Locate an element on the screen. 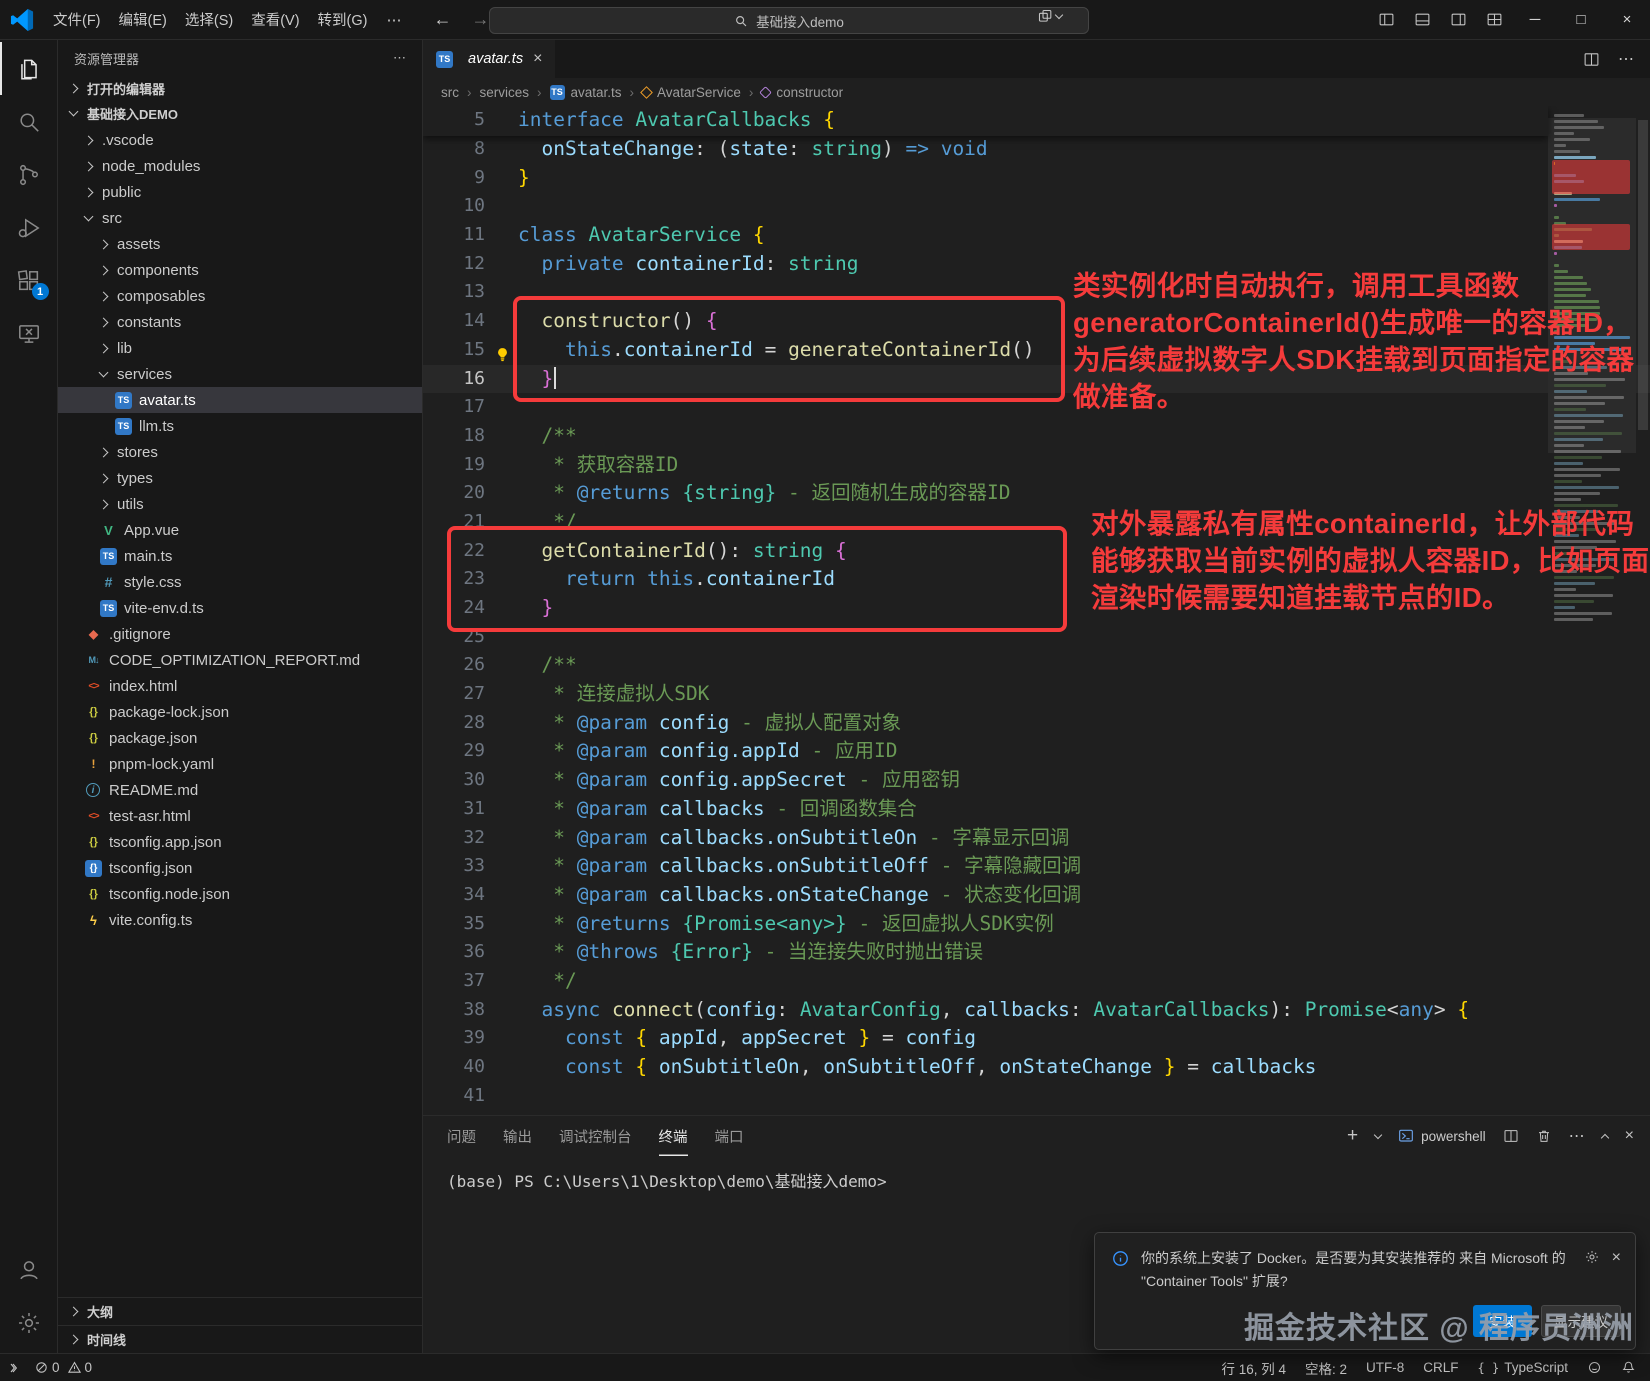 The width and height of the screenshot is (1650, 1381). tree-file-tsconfig.node.json: {} tsconfig.node.json is located at coordinates (240, 894).